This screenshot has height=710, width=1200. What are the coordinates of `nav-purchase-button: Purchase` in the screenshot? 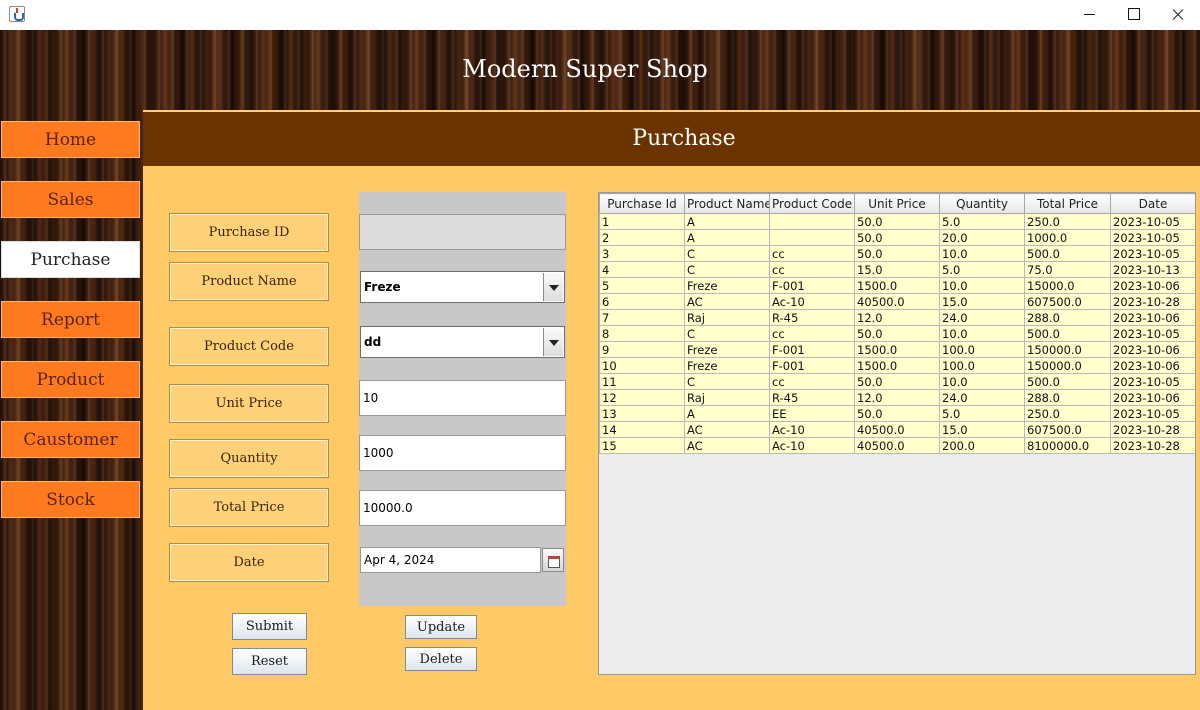 It's located at (70, 259).